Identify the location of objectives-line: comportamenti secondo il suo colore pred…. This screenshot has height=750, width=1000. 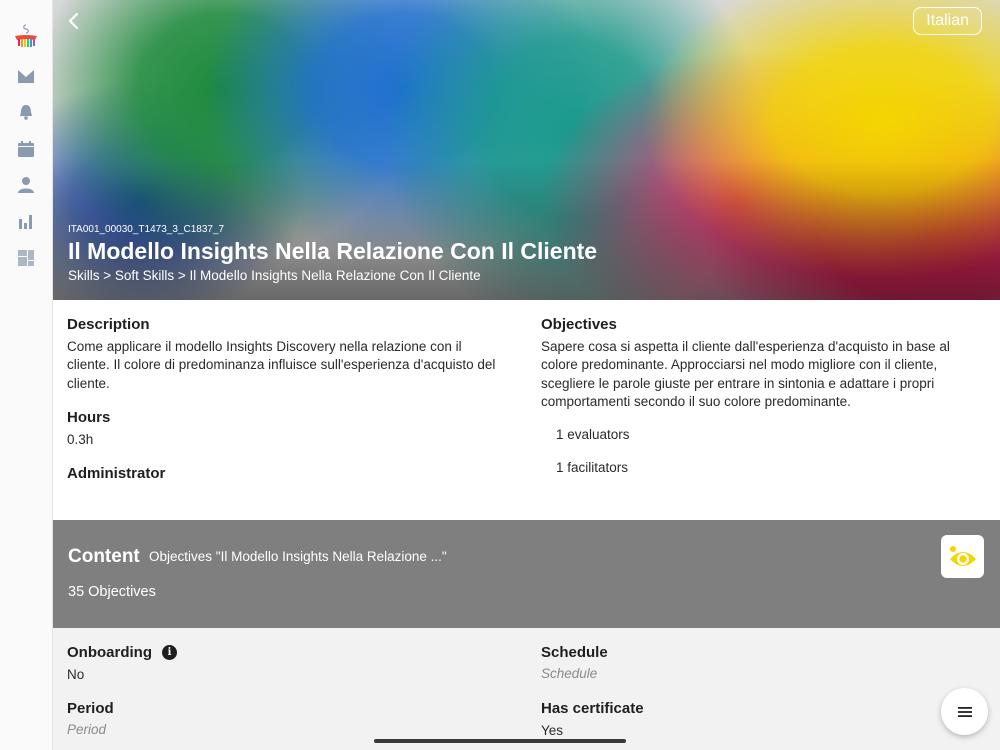
(696, 401).